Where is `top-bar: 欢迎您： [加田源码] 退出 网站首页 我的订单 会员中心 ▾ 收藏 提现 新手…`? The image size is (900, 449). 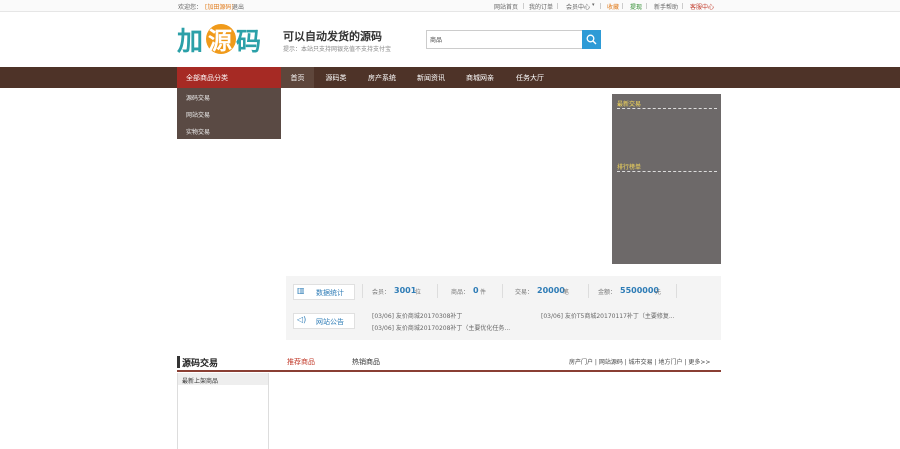 top-bar: 欢迎您： [加田源码] 退出 网站首页 我的订单 会员中心 ▾ 收藏 提现 新手… is located at coordinates (450, 6).